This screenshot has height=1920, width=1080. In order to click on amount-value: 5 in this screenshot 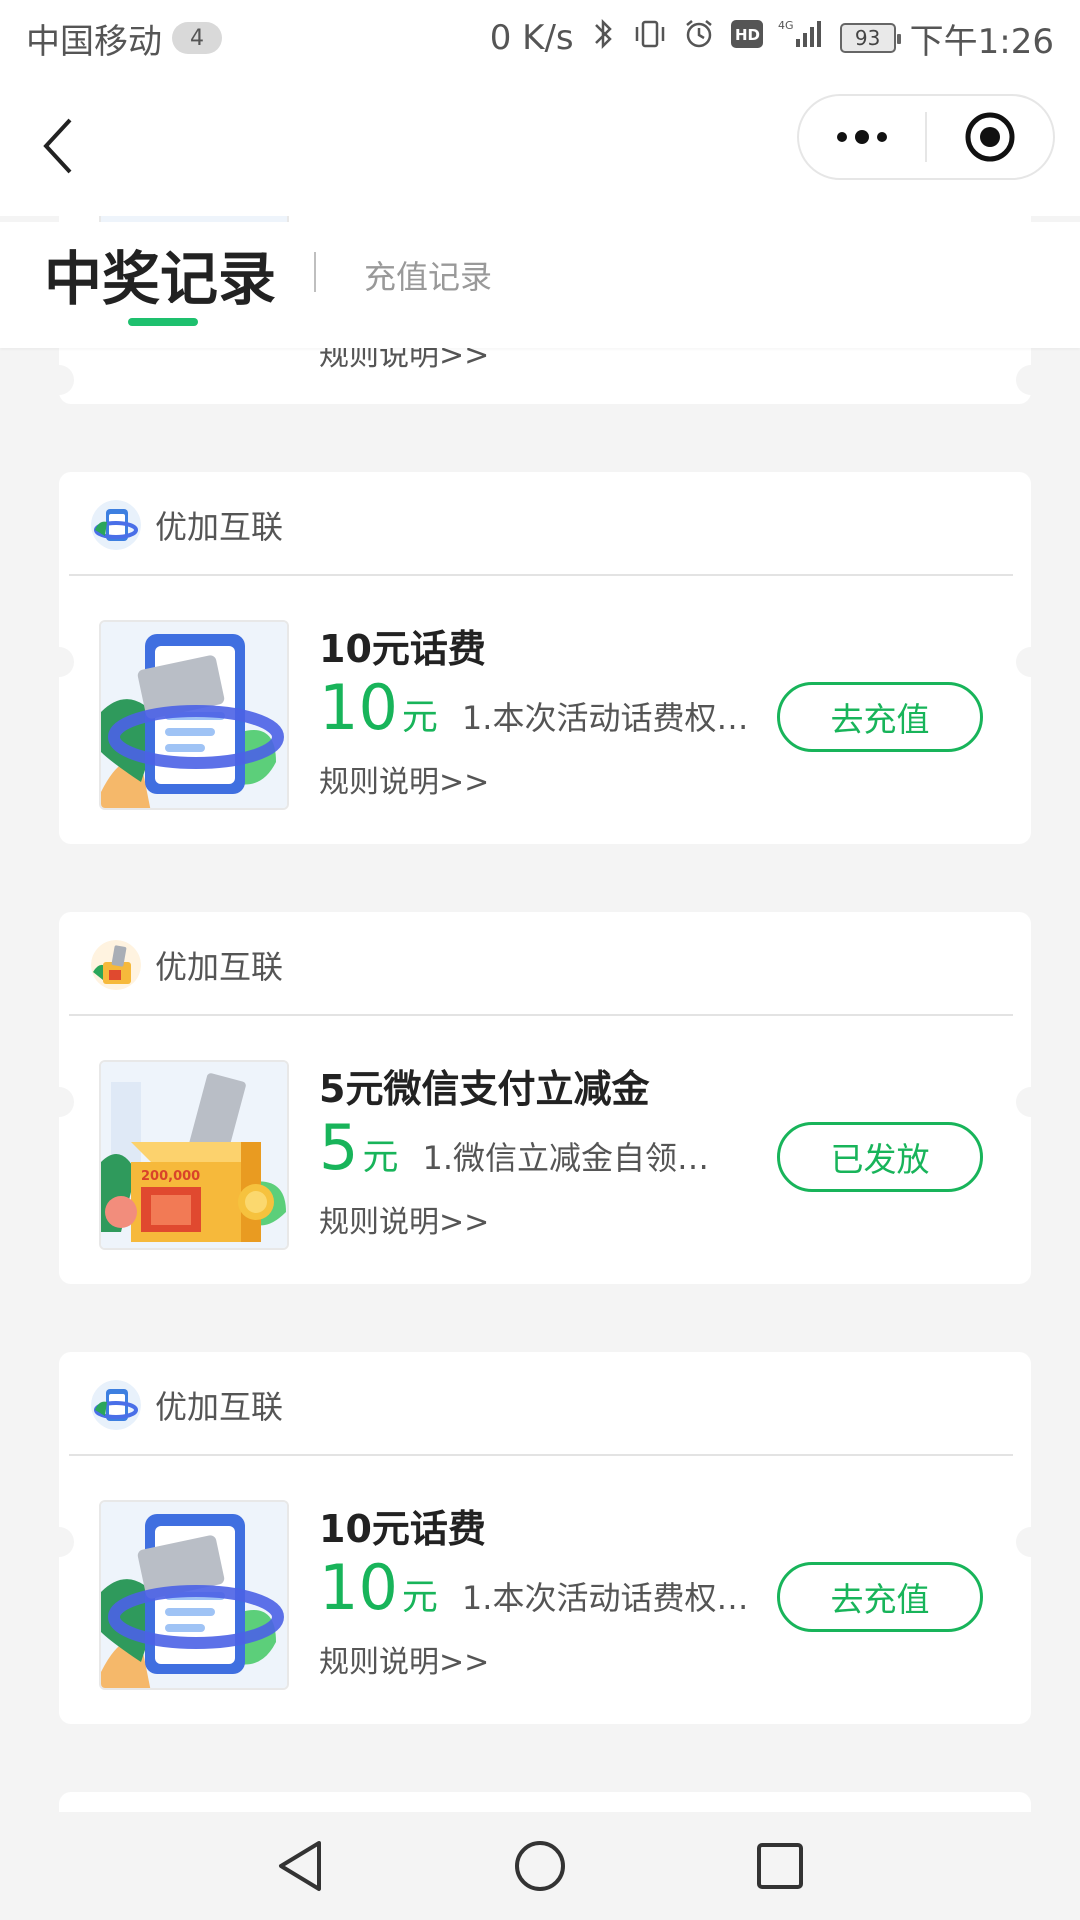, I will do `click(339, 1147)`.